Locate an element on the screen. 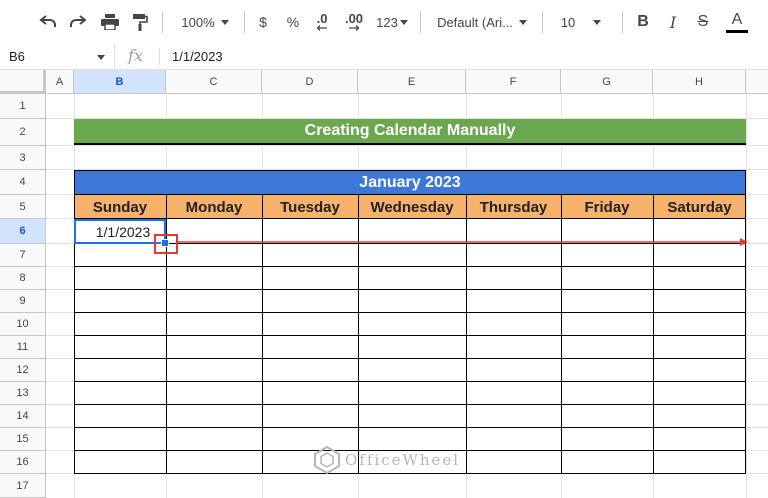  name-box: B6 is located at coordinates (57, 56).